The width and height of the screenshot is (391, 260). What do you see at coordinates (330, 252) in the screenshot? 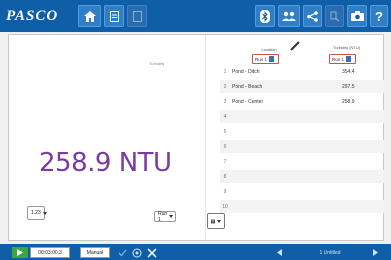
I see `page-indicator: 1 Untitled` at bounding box center [330, 252].